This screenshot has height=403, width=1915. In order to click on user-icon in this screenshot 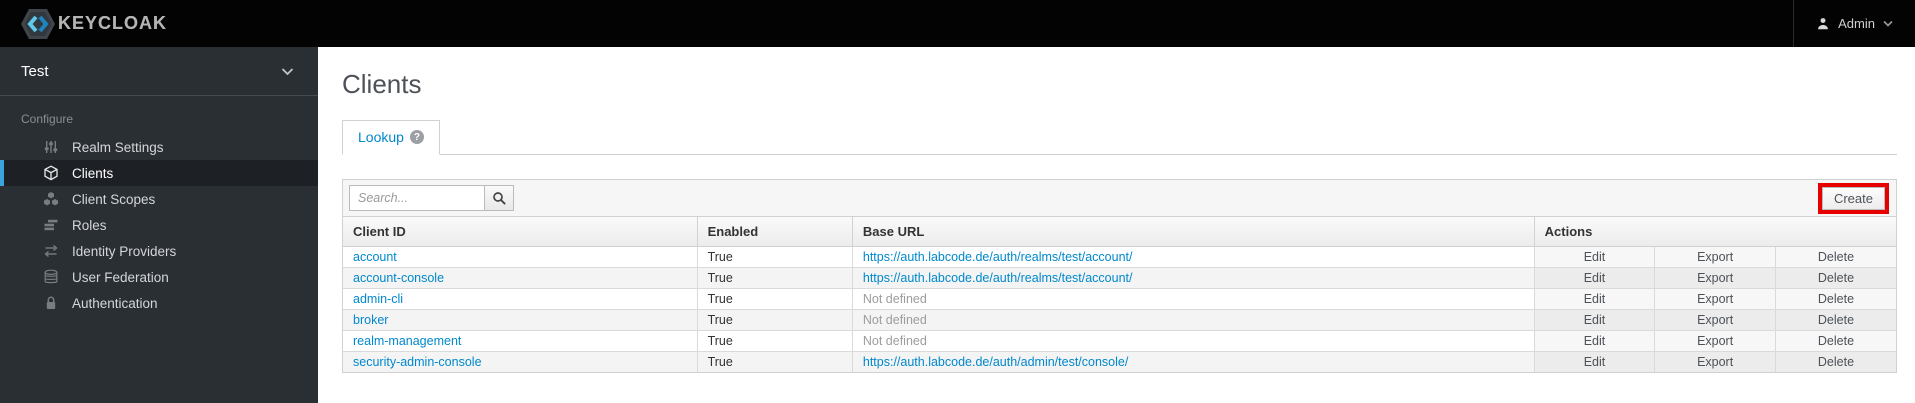, I will do `click(1823, 23)`.